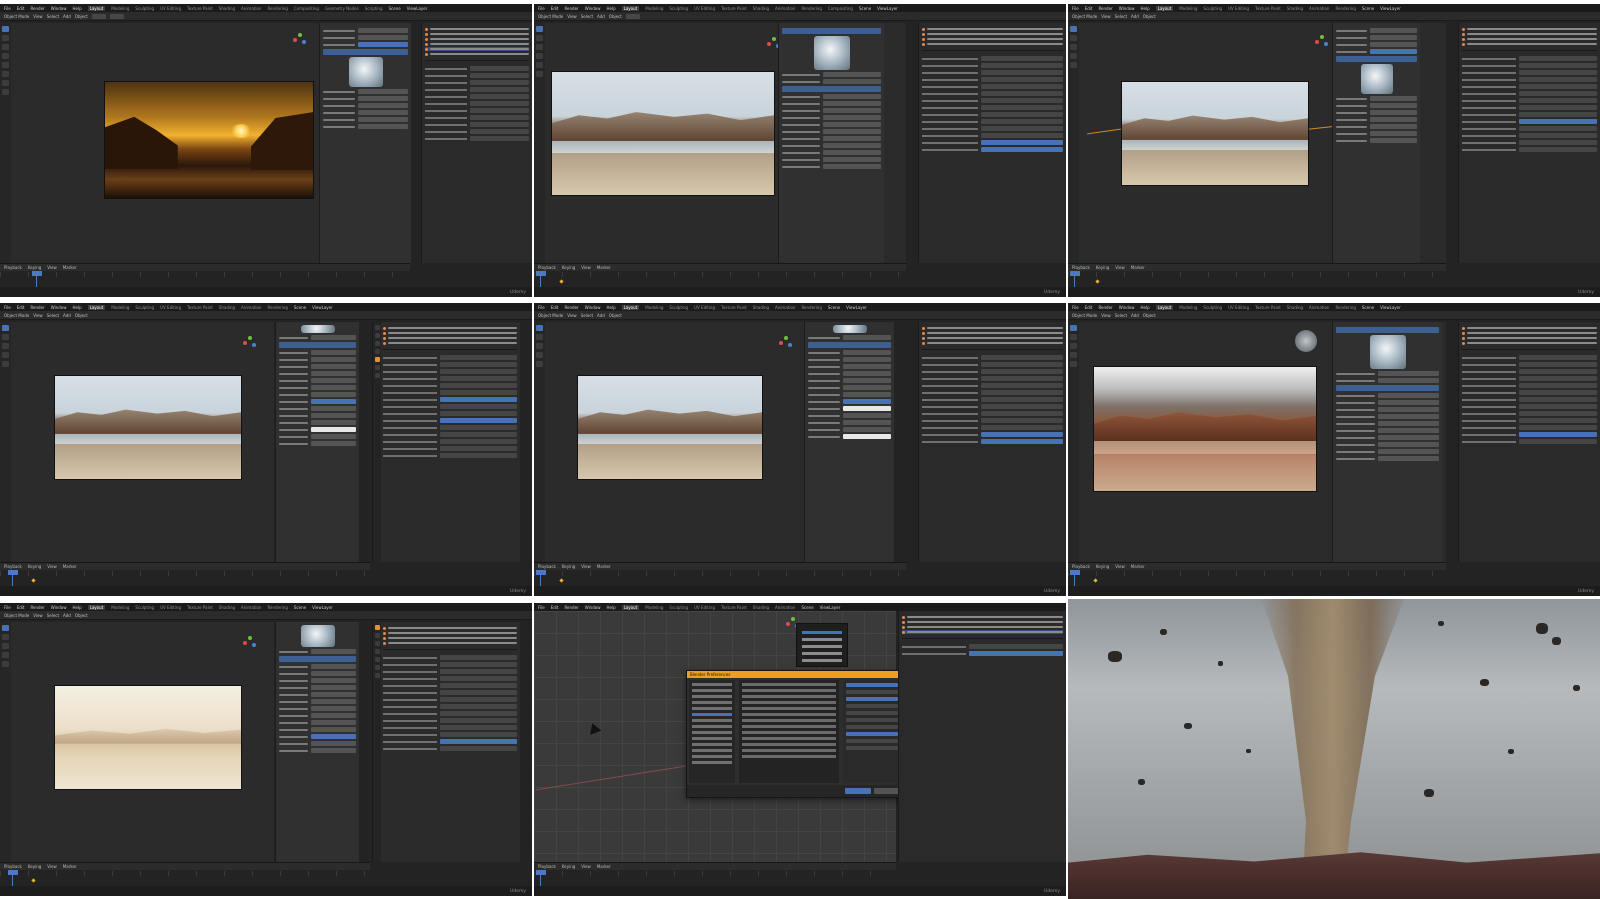 The image size is (1600, 899). I want to click on playhead, so click(540, 878).